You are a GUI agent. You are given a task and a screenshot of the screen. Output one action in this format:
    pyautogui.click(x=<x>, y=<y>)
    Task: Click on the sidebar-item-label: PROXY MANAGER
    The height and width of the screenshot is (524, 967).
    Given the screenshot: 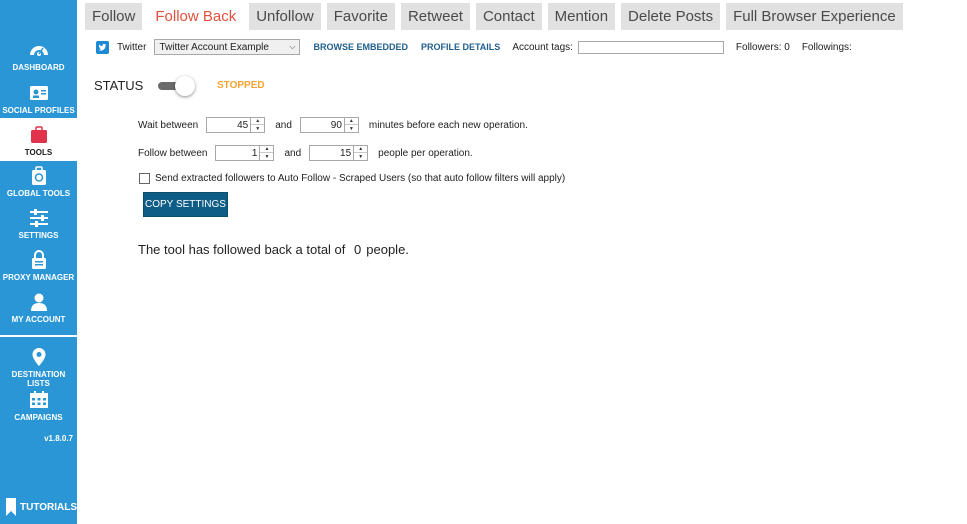 What is the action you would take?
    pyautogui.click(x=38, y=277)
    